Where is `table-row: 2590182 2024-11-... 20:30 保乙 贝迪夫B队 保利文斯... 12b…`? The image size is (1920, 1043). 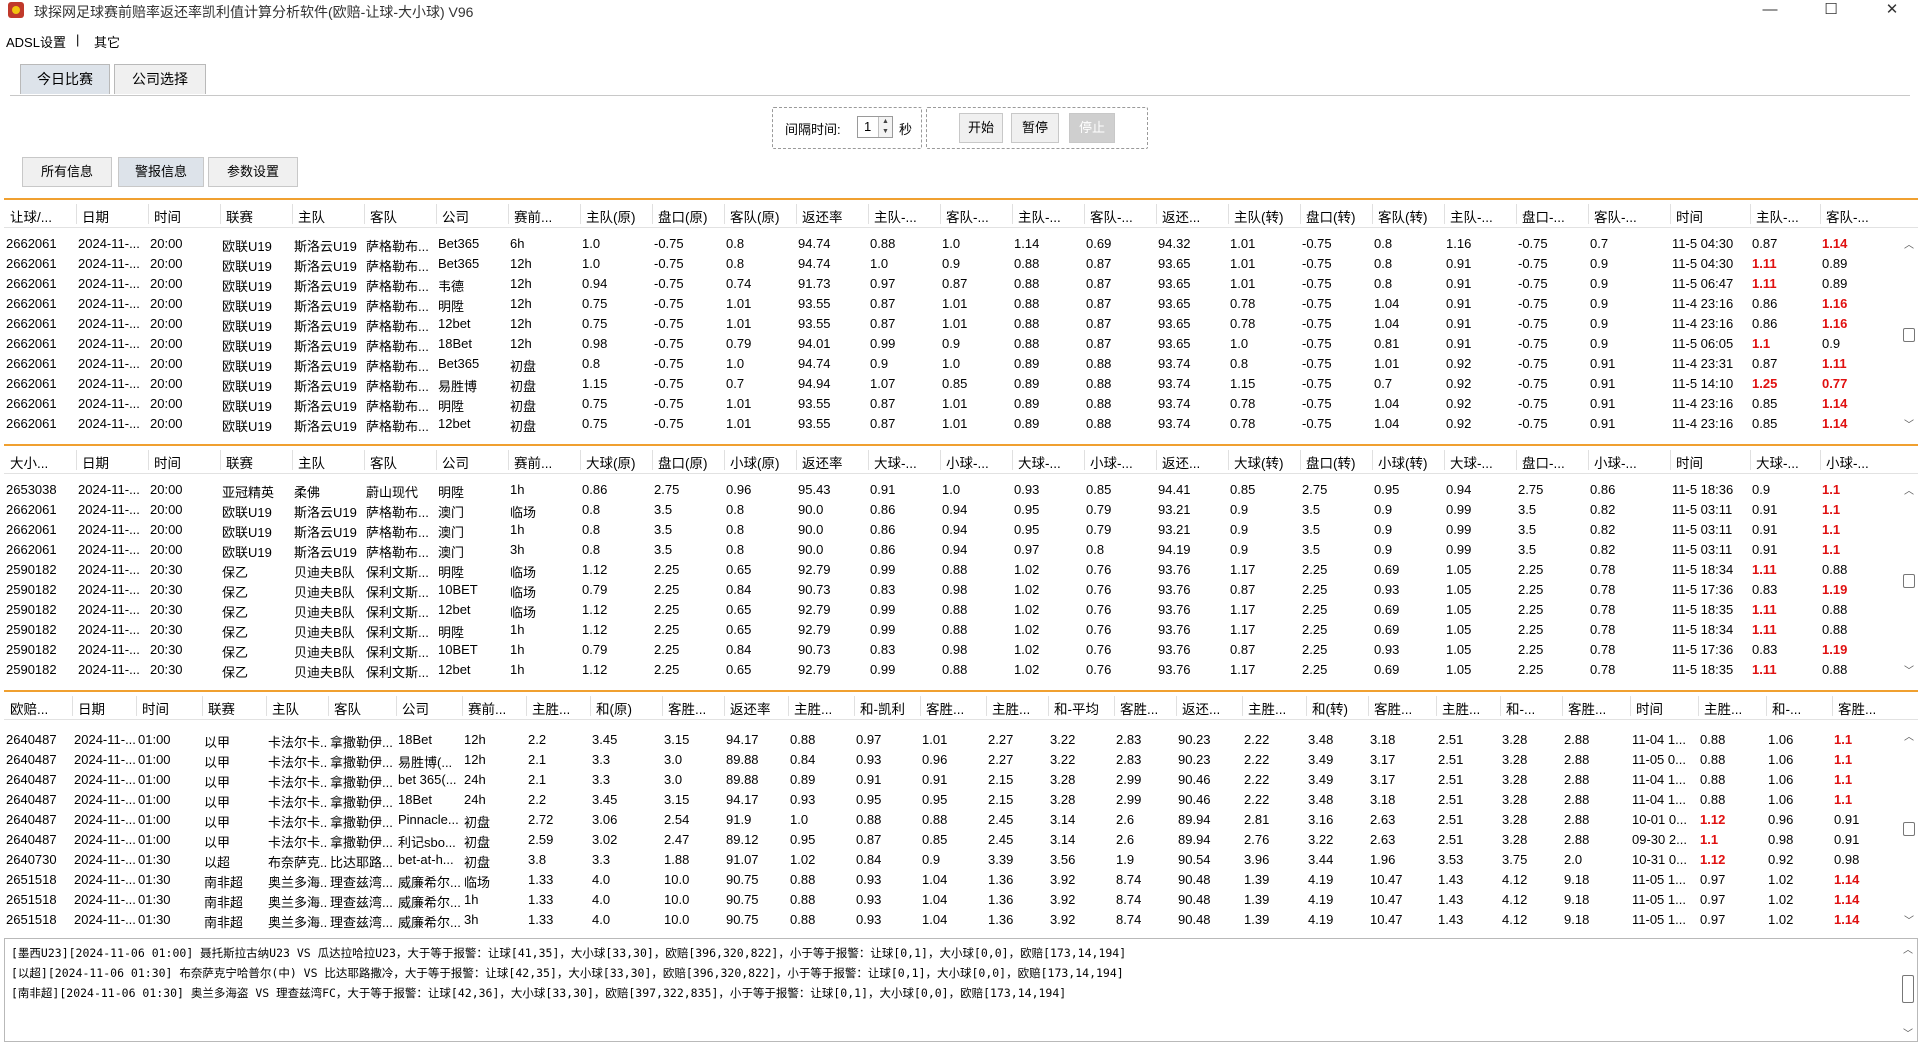 table-row: 2590182 2024-11-... 20:30 保乙 贝迪夫B队 保利文斯... 12b… is located at coordinates (949, 609).